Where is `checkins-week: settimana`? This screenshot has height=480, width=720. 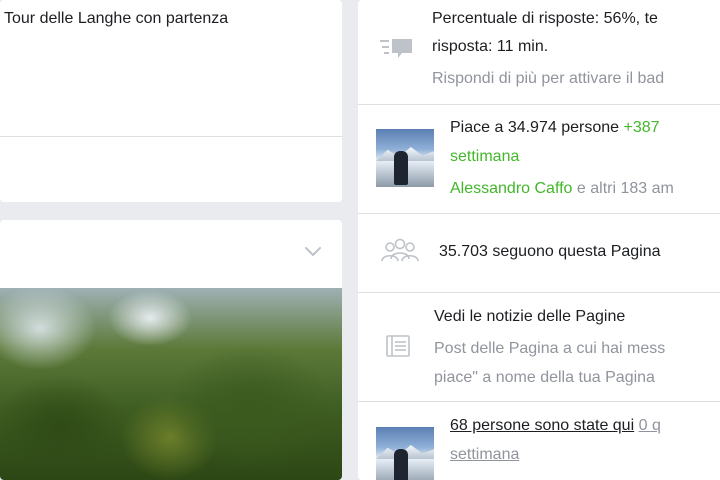
checkins-week: settimana is located at coordinates (484, 455).